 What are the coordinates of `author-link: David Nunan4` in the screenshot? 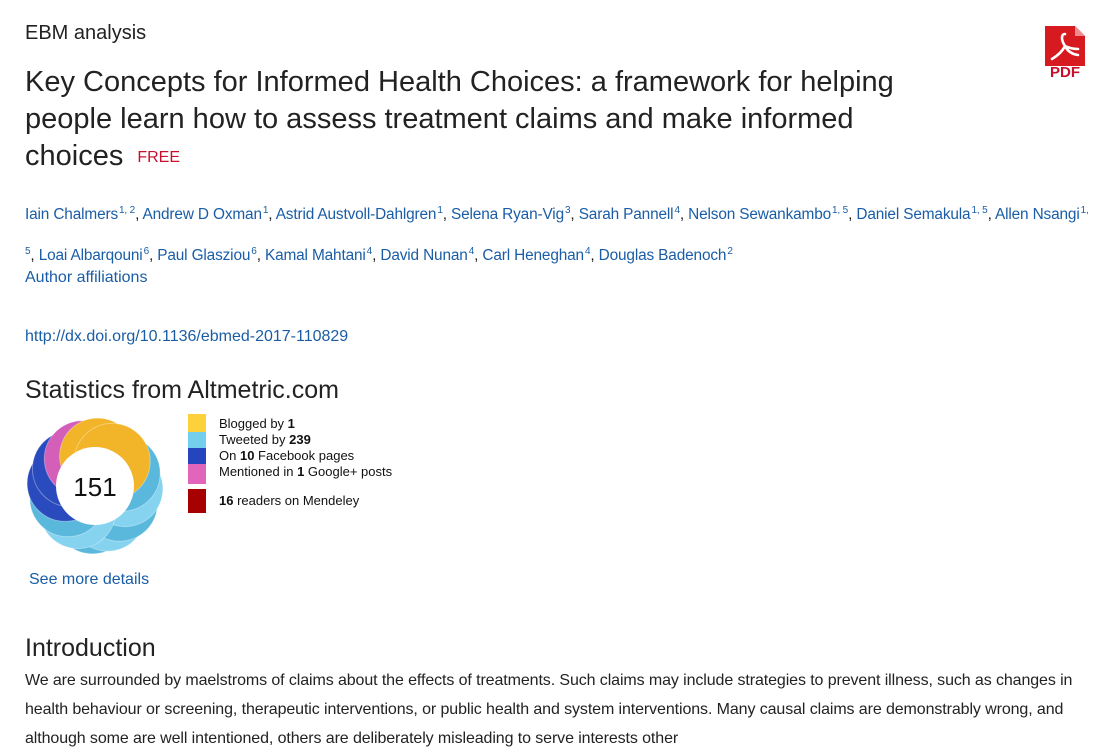 It's located at (427, 255).